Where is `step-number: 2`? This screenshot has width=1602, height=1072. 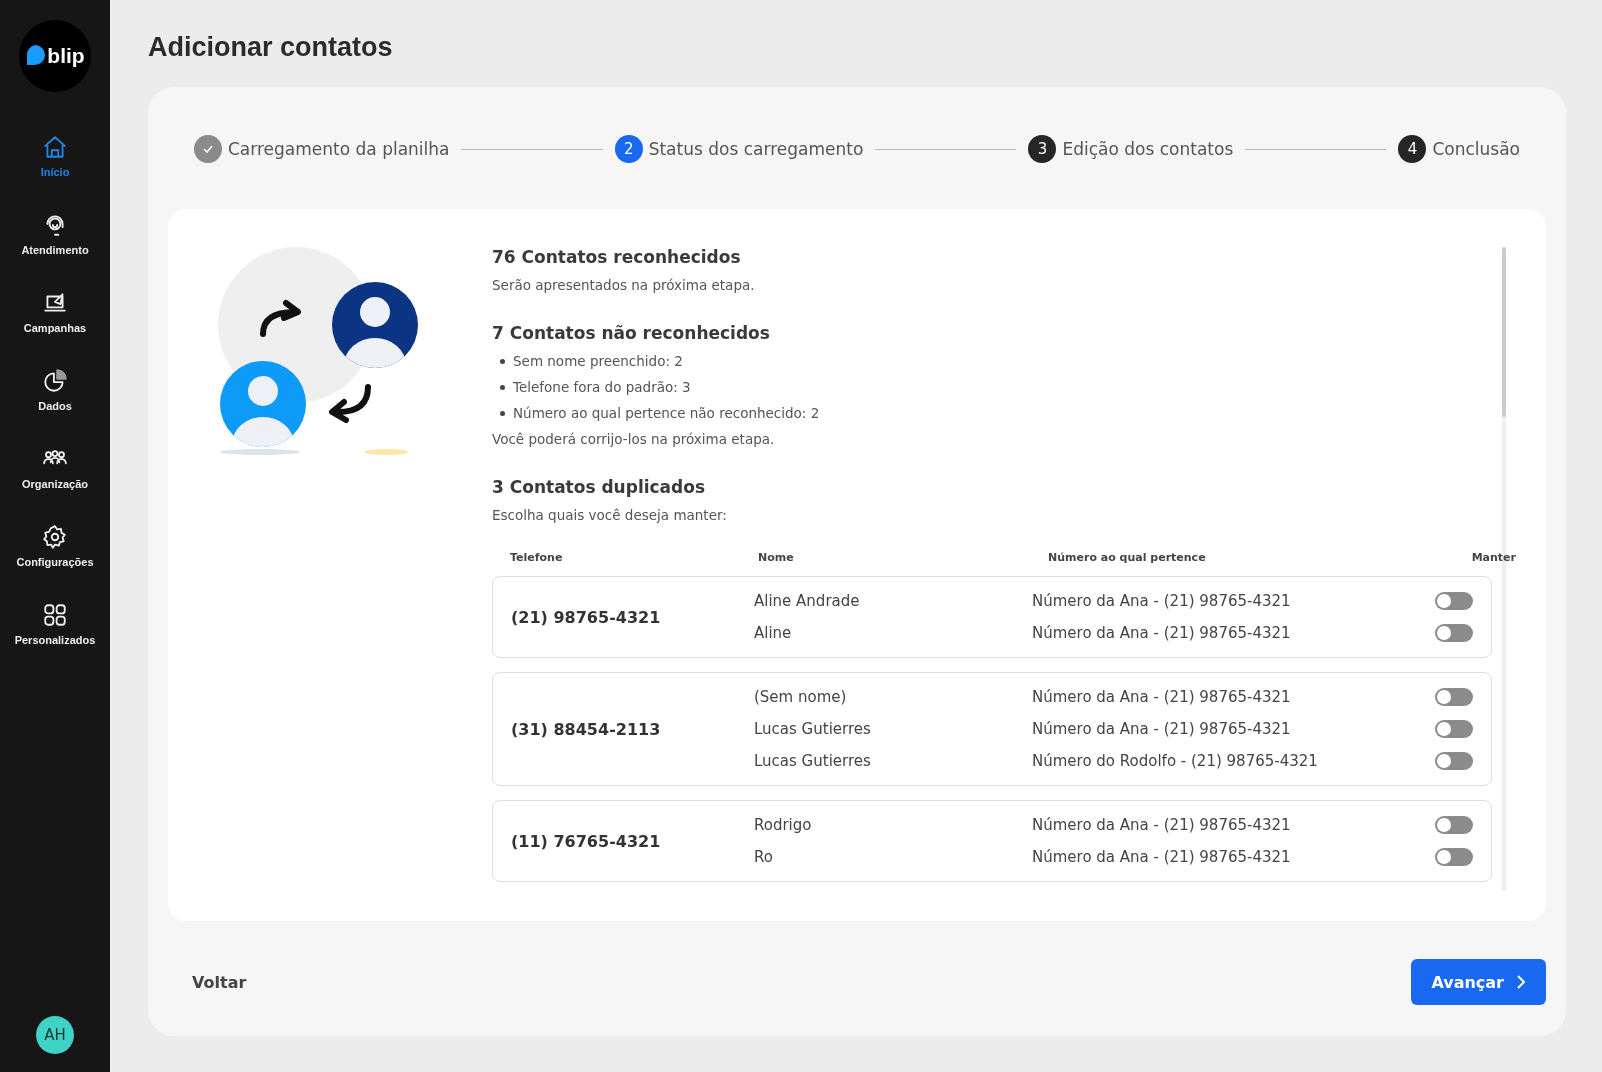
step-number: 2 is located at coordinates (628, 149).